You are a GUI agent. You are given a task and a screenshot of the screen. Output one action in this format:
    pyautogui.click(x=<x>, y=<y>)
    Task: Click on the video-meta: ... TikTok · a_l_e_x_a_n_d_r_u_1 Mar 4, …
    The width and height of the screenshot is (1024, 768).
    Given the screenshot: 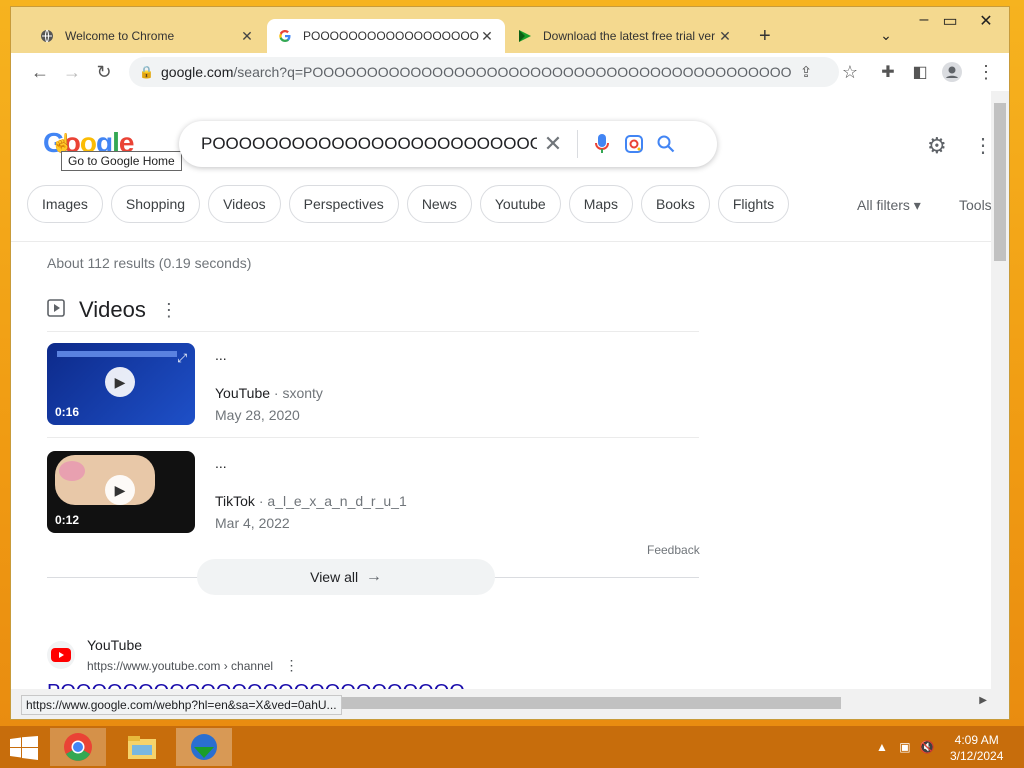 What is the action you would take?
    pyautogui.click(x=311, y=493)
    